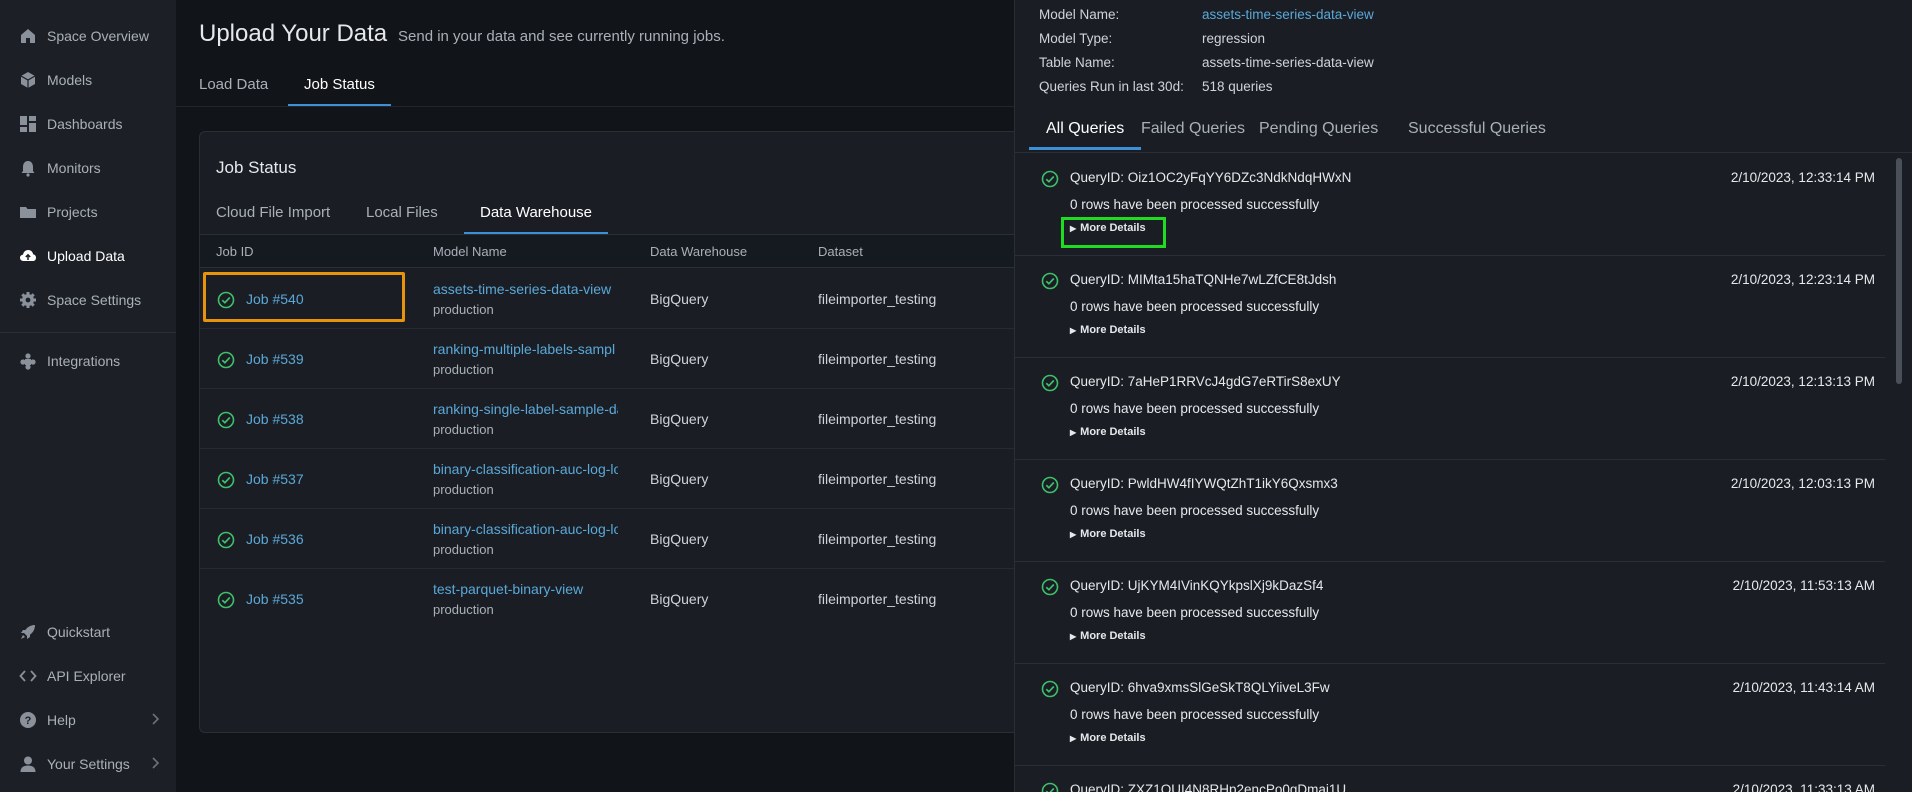  Describe the element at coordinates (1079, 14) in the screenshot. I see `meta-label-model-name: Model Name:` at that location.